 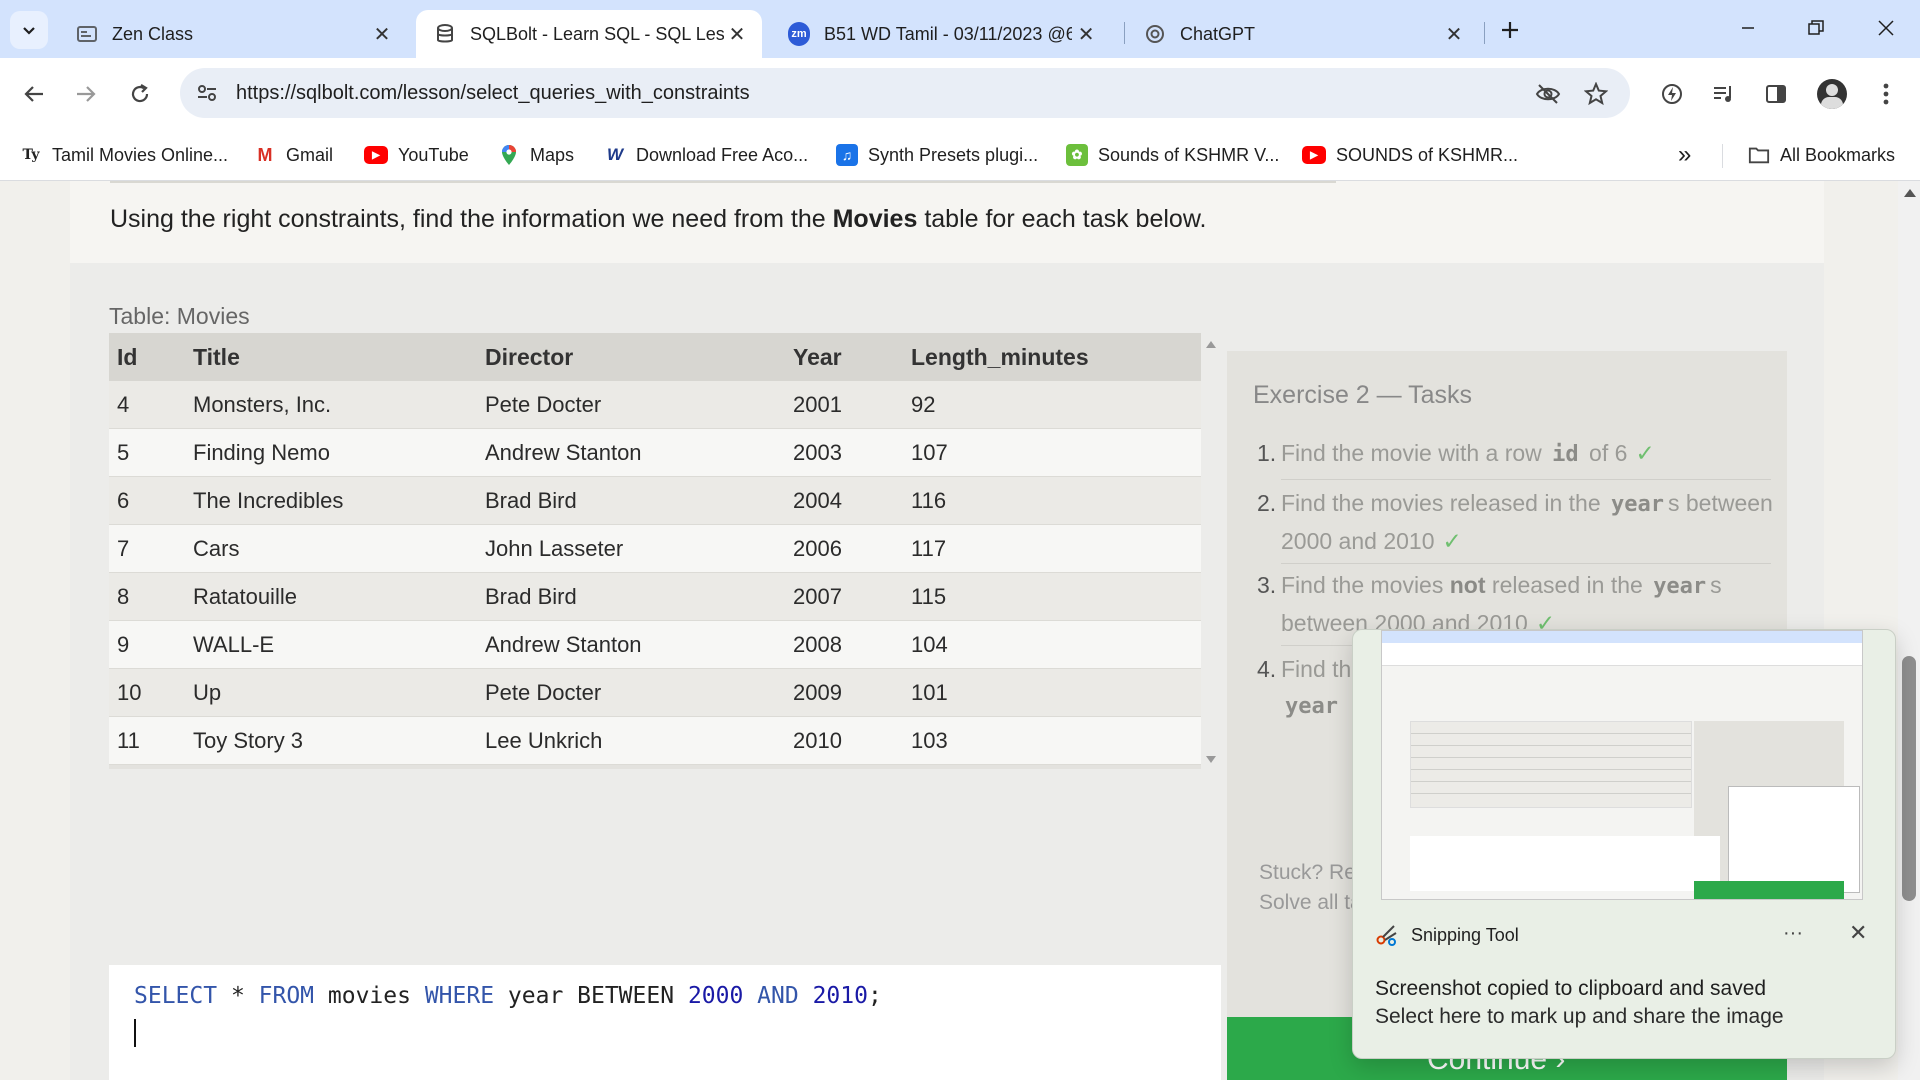 I want to click on new-tab-button, so click(x=1510, y=30).